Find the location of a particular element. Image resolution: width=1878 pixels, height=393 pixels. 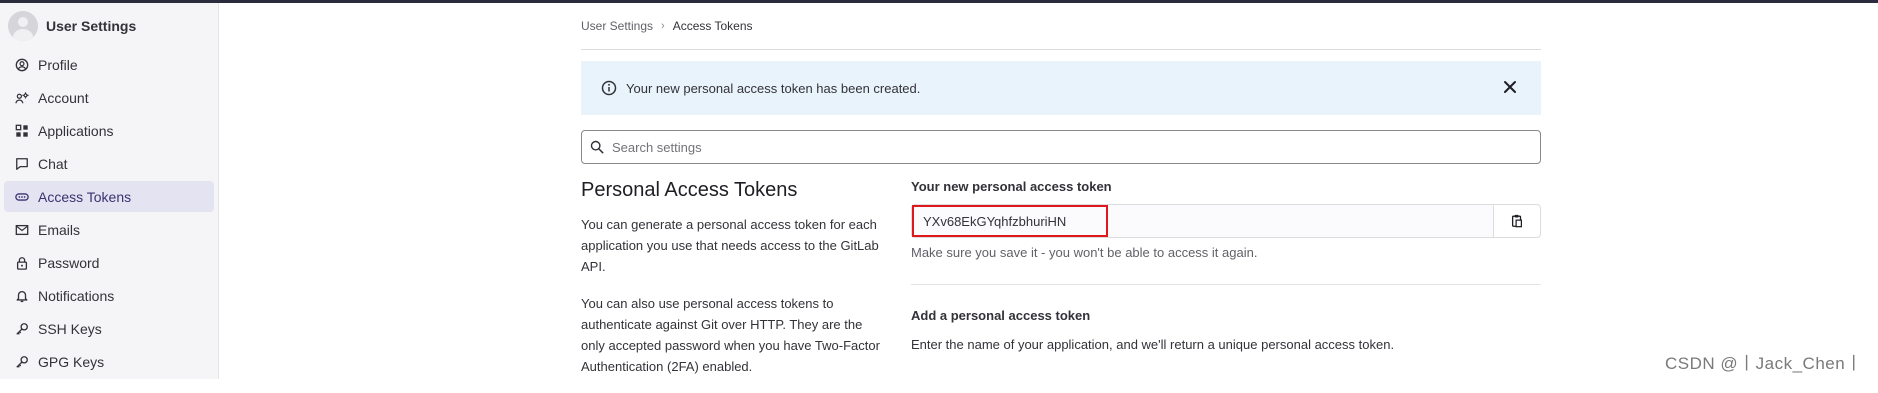

sidebar-header: User Settings is located at coordinates (109, 26).